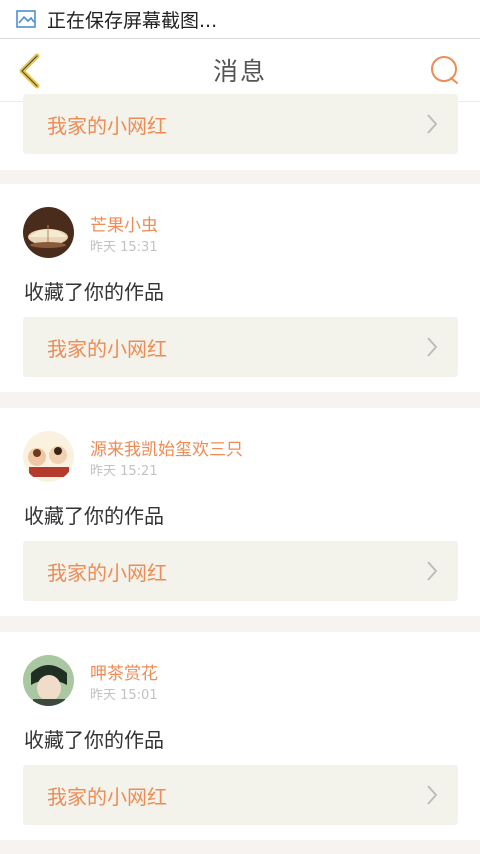 The height and width of the screenshot is (854, 480). I want to click on image-icon, so click(26, 19).